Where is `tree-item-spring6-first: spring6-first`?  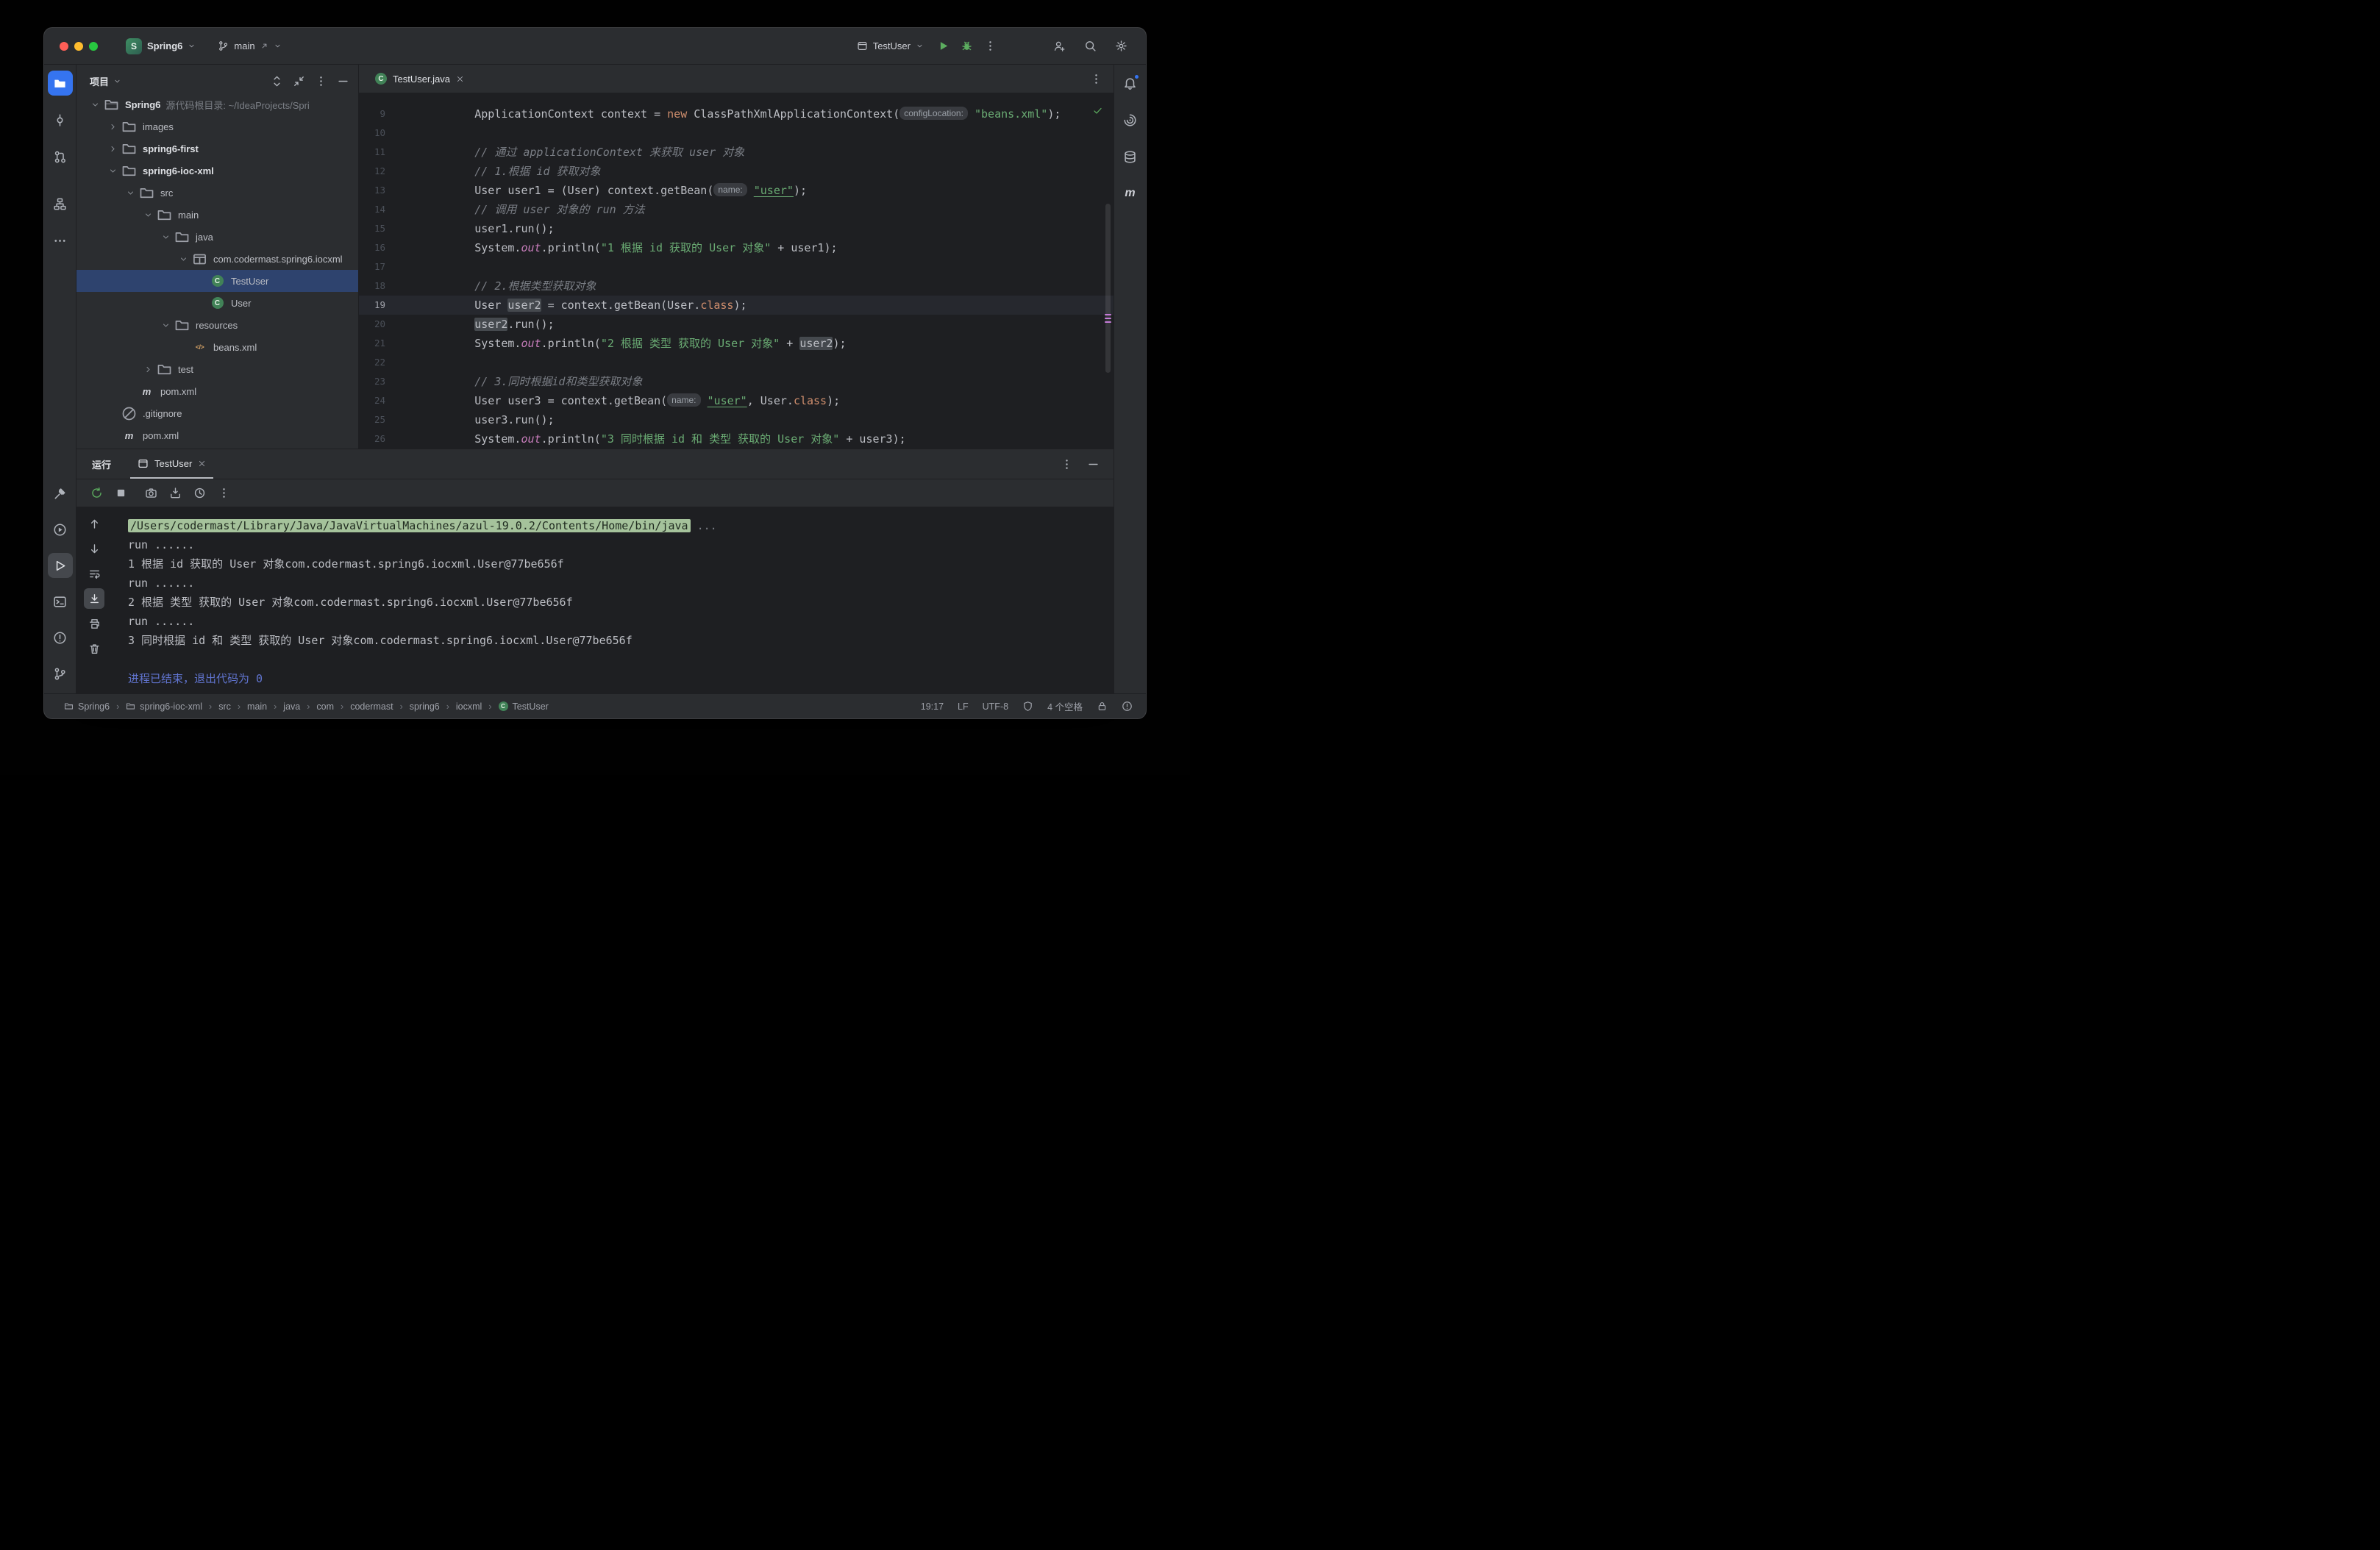
tree-item-spring6-first: spring6-first is located at coordinates (217, 149).